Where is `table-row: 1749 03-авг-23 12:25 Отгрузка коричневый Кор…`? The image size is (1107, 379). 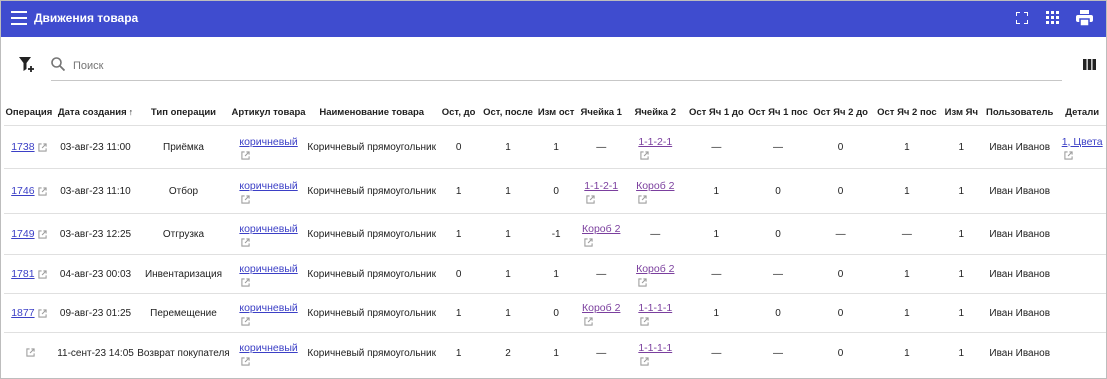 table-row: 1749 03-авг-23 12:25 Отгрузка коричневый Кор… is located at coordinates (555, 234).